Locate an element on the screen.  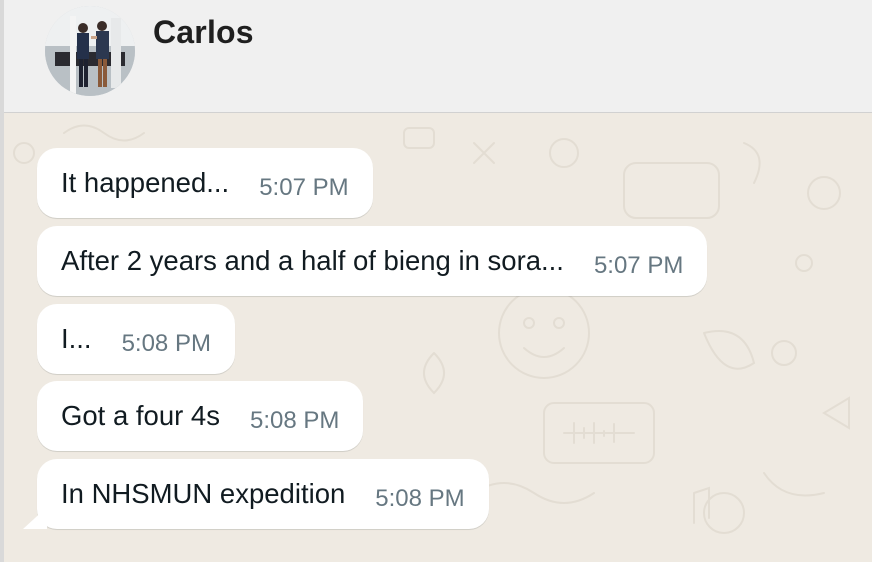
message-bubble: I... 5:08 PM is located at coordinates (136, 339).